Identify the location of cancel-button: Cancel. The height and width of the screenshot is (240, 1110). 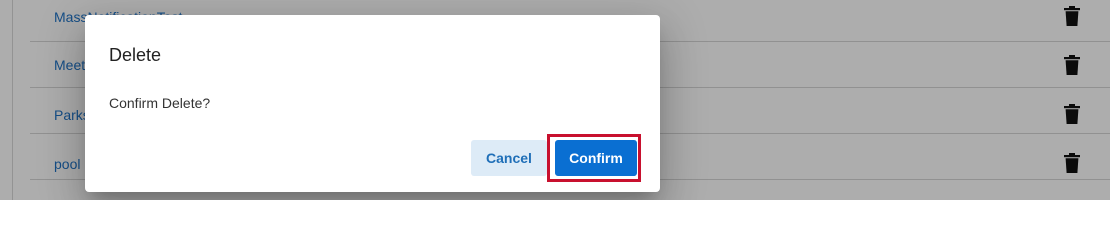
(509, 158).